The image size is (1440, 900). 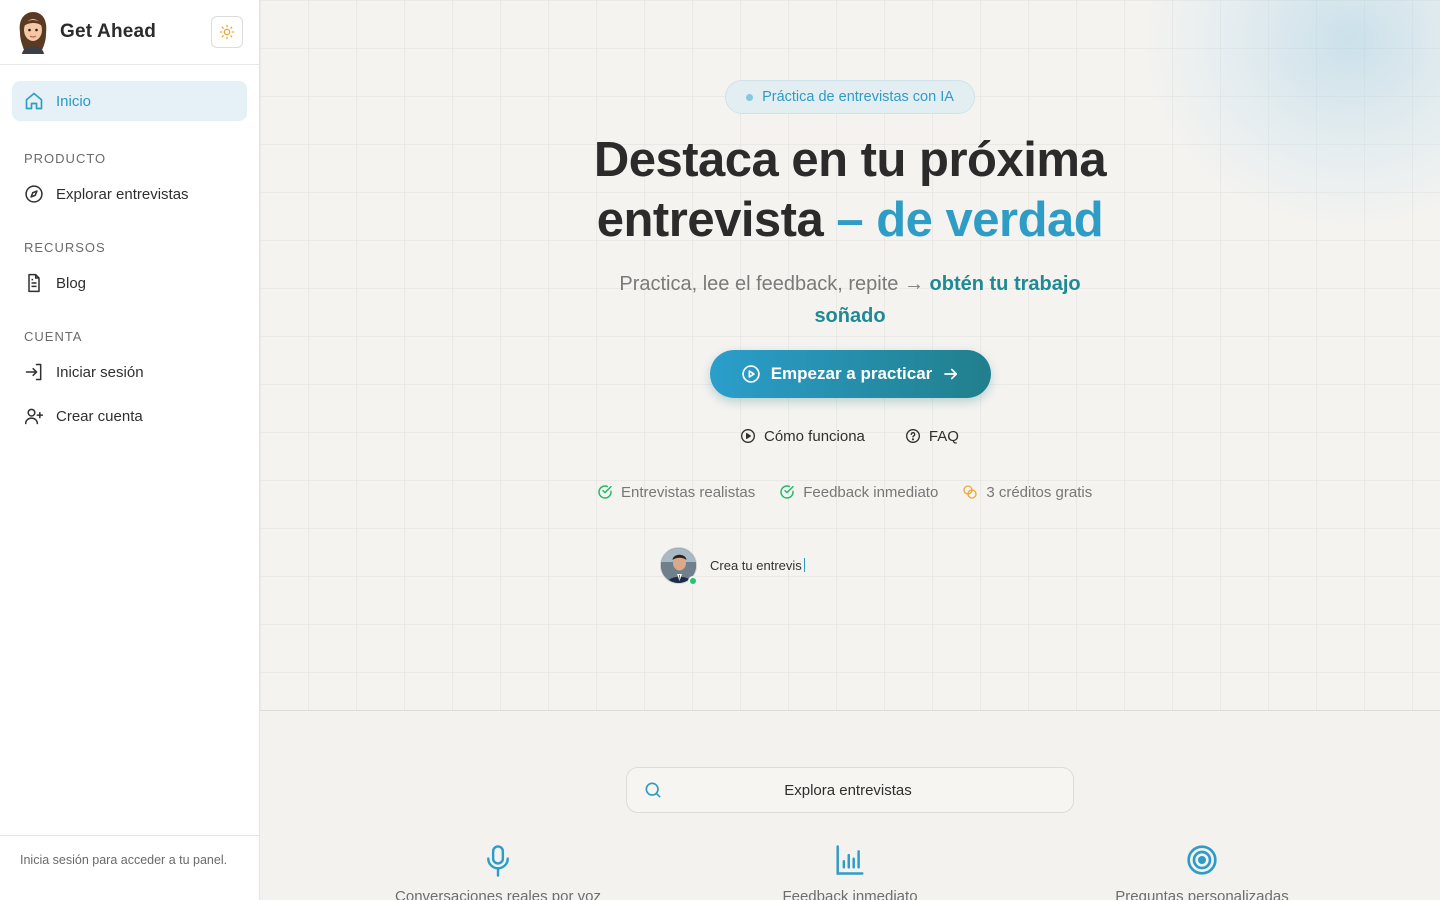 I want to click on tile-voice: Conversaciones reales por voz, so click(x=498, y=872).